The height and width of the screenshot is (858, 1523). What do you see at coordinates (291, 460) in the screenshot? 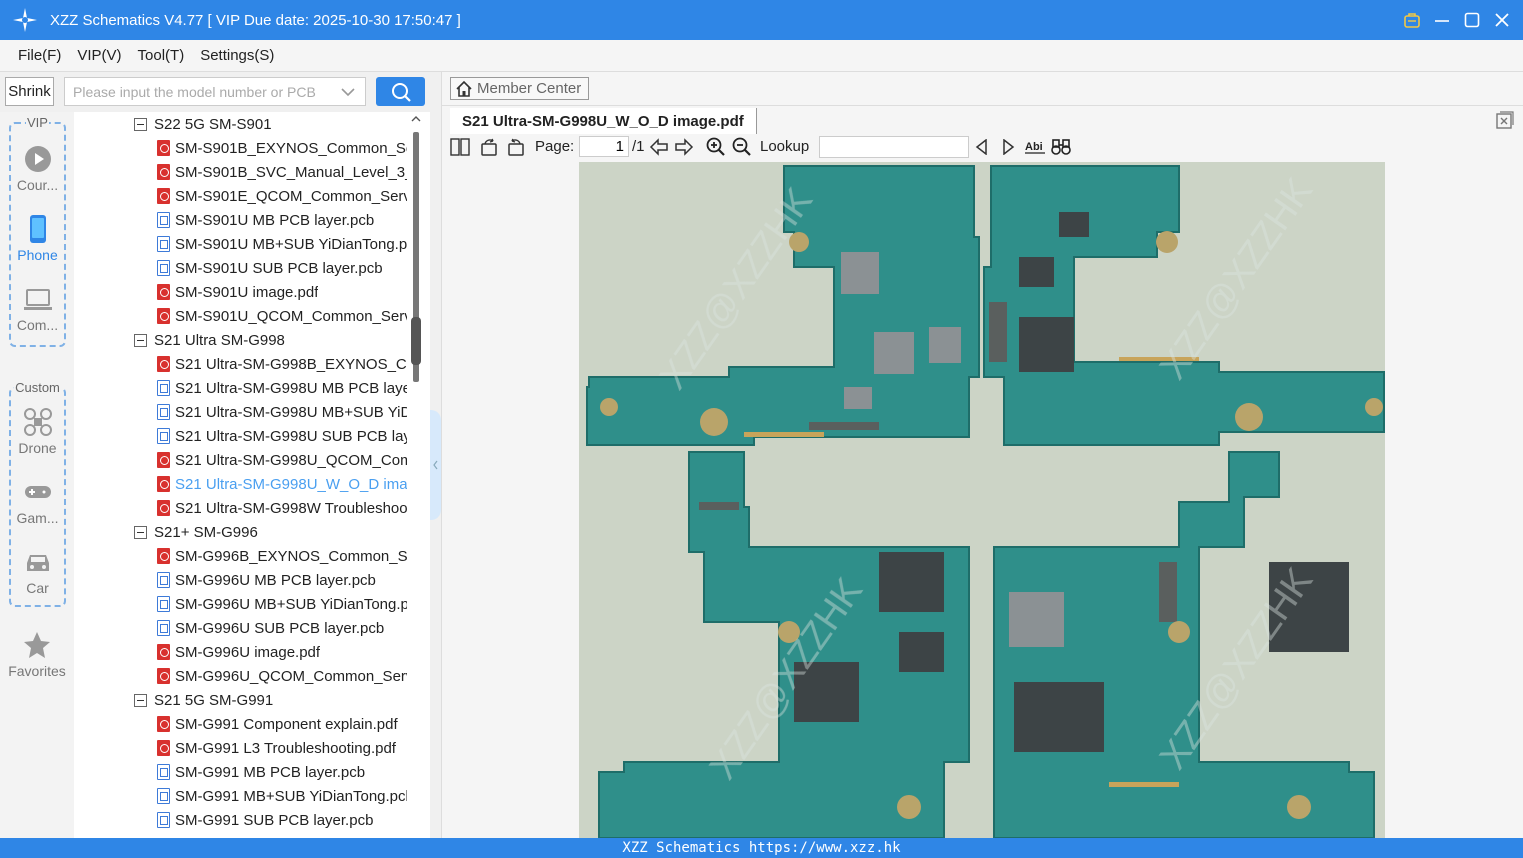
I see `tree-item-label: S21 Ultra-SM-G998U_QCOM_Common_Service` at bounding box center [291, 460].